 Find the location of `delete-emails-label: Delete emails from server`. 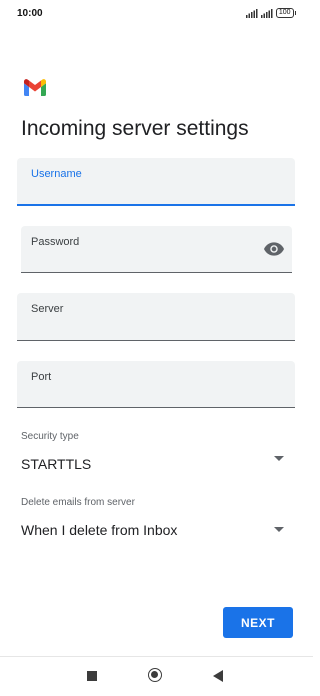

delete-emails-label: Delete emails from server is located at coordinates (78, 502).